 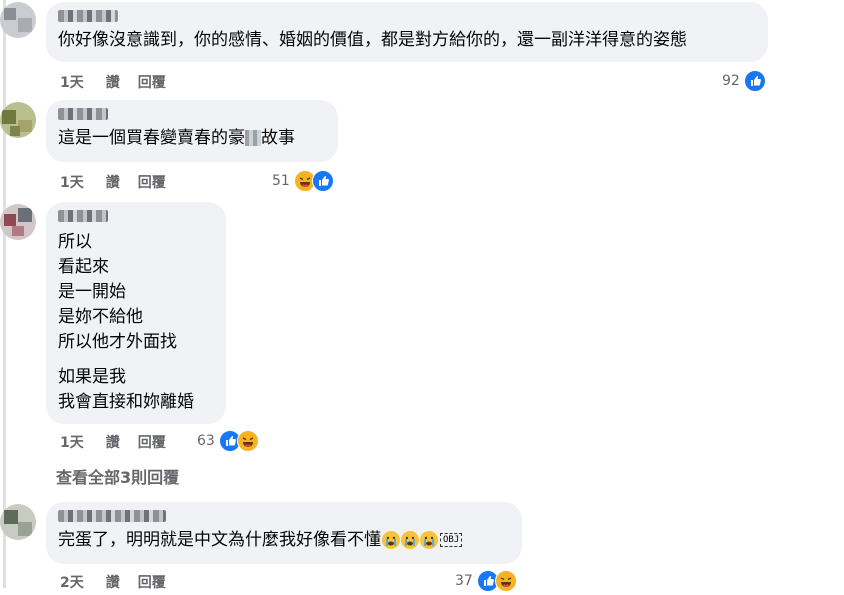 I want to click on comment-bubble: 你好像沒意識到，你的感情、婚姻的價值，都是對方給你的，還一副洋洋得意的姿態, so click(x=407, y=32).